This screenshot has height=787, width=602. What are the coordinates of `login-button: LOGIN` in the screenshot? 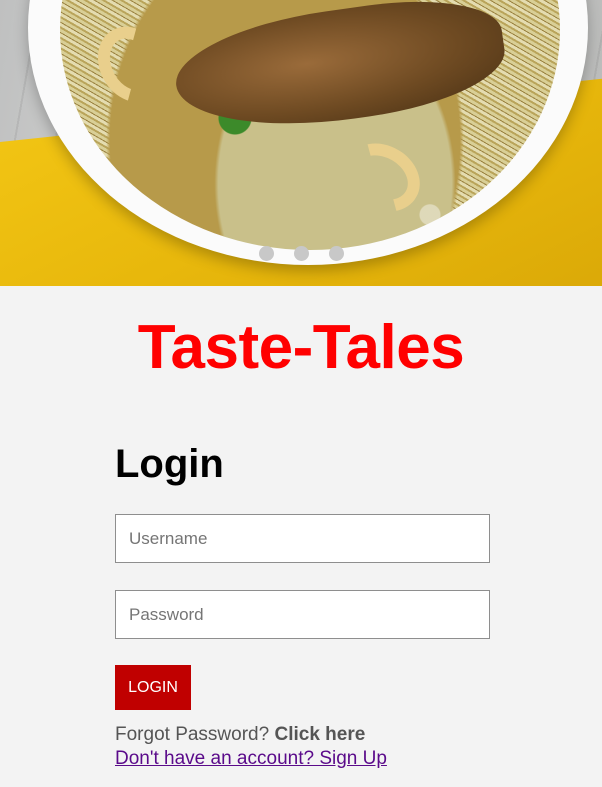 It's located at (153, 687).